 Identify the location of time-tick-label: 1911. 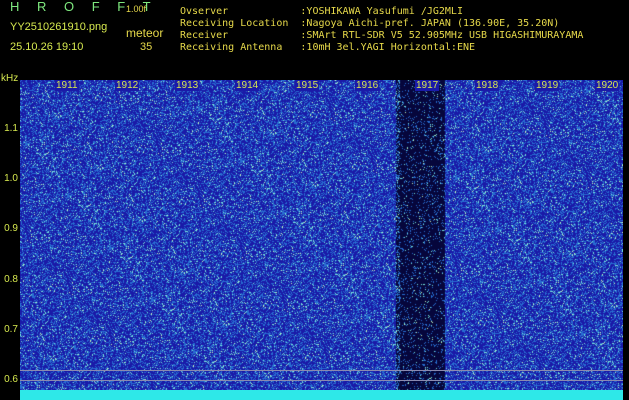
(67, 85).